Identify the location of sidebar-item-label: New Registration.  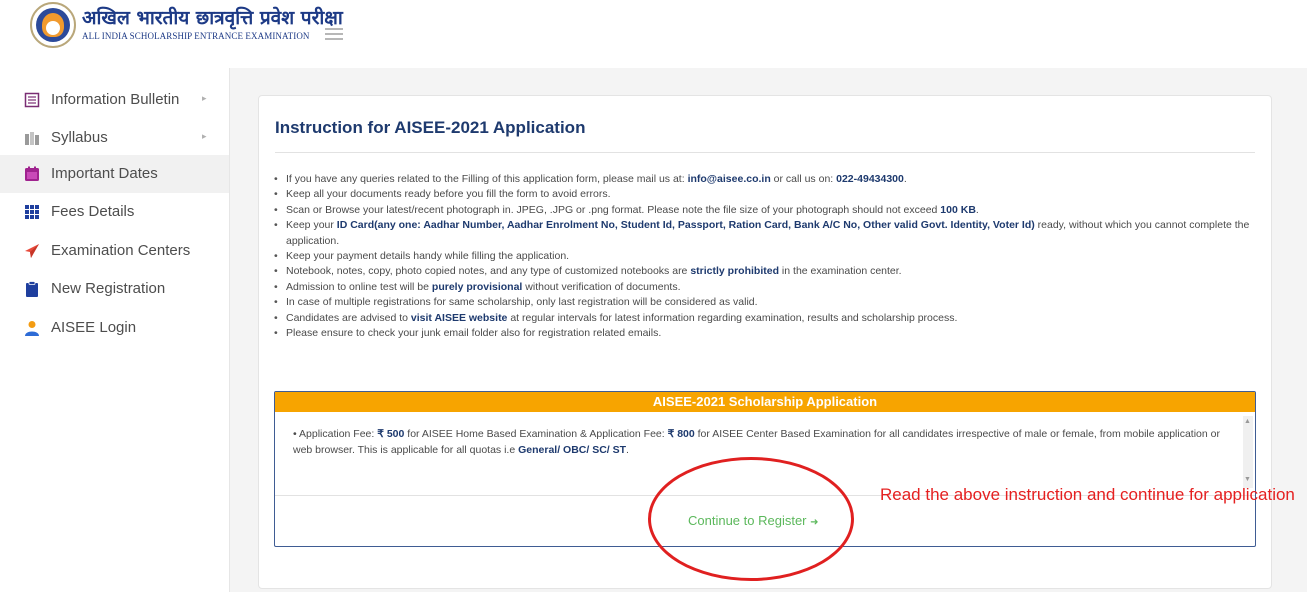
(108, 288).